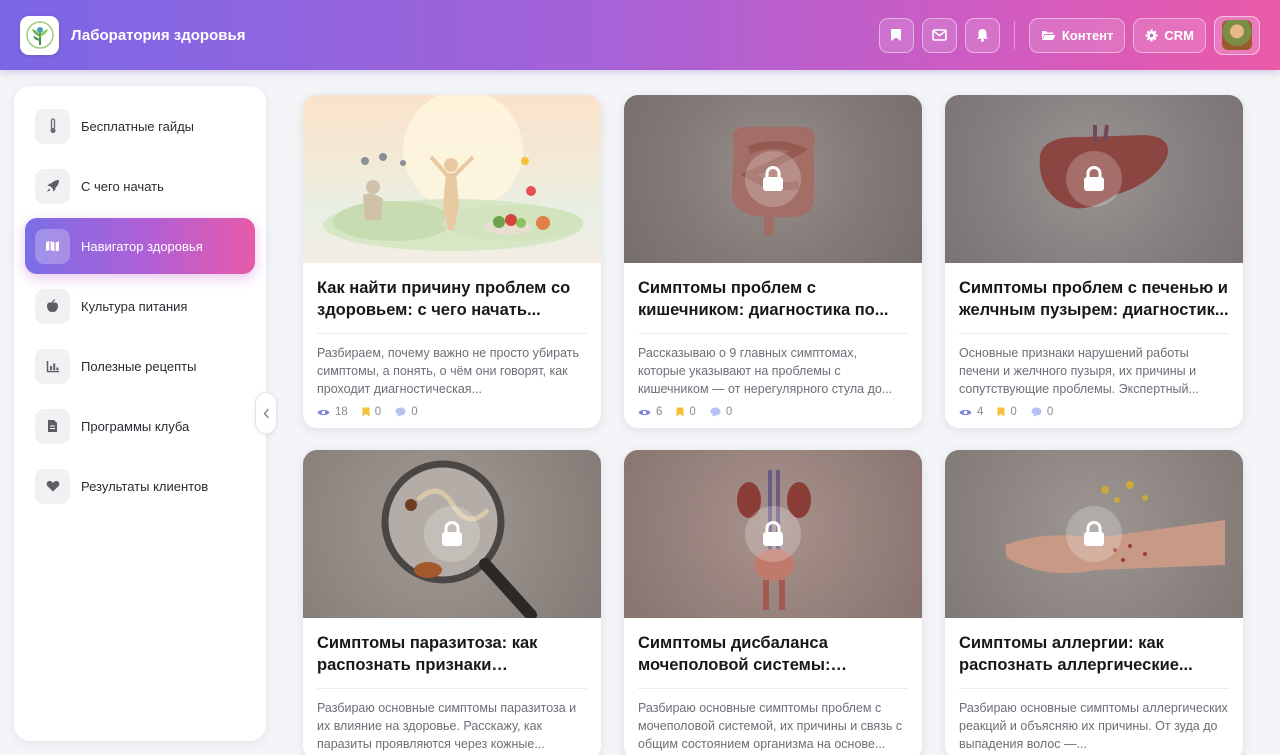 Image resolution: width=1280 pixels, height=755 pixels. I want to click on article-stats: 18 0 0, so click(452, 412).